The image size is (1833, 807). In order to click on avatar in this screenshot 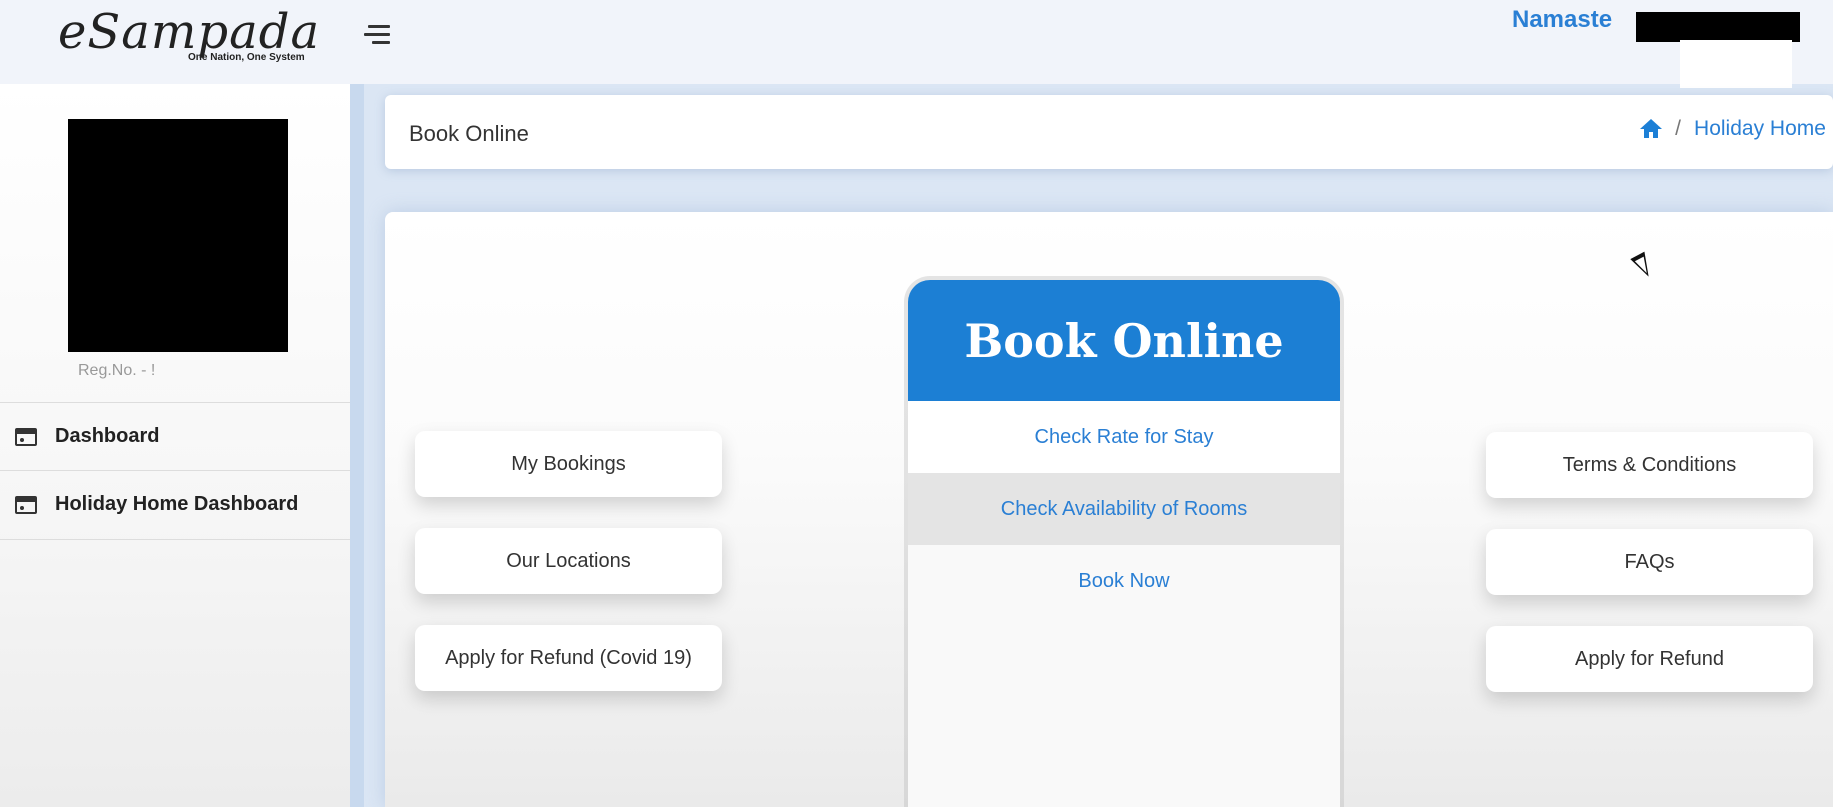, I will do `click(178, 235)`.